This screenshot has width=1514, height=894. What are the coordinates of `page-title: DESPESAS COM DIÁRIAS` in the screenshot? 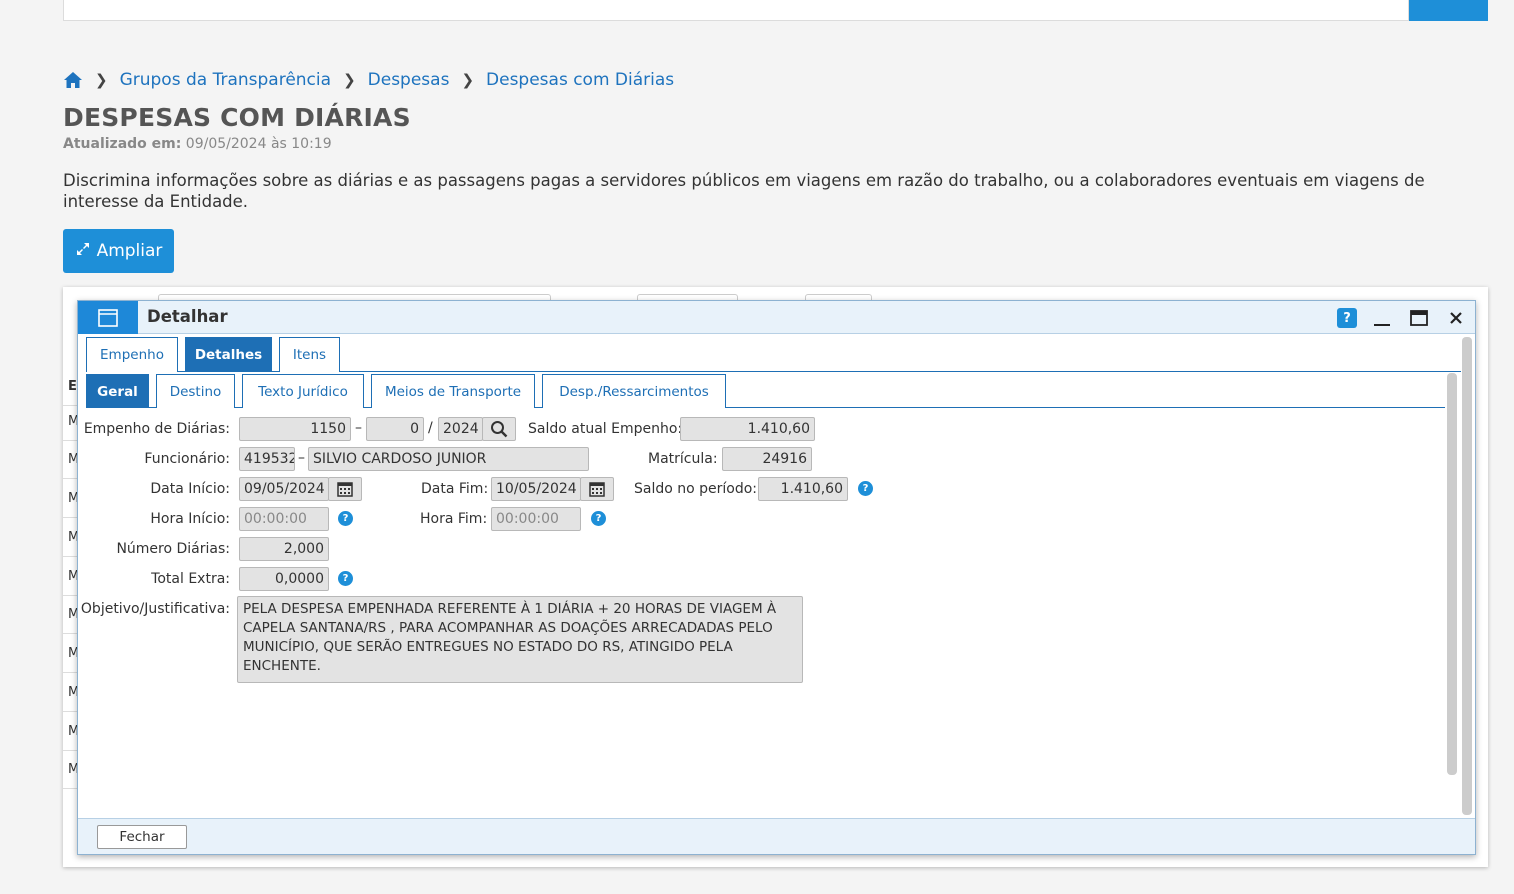 It's located at (237, 117).